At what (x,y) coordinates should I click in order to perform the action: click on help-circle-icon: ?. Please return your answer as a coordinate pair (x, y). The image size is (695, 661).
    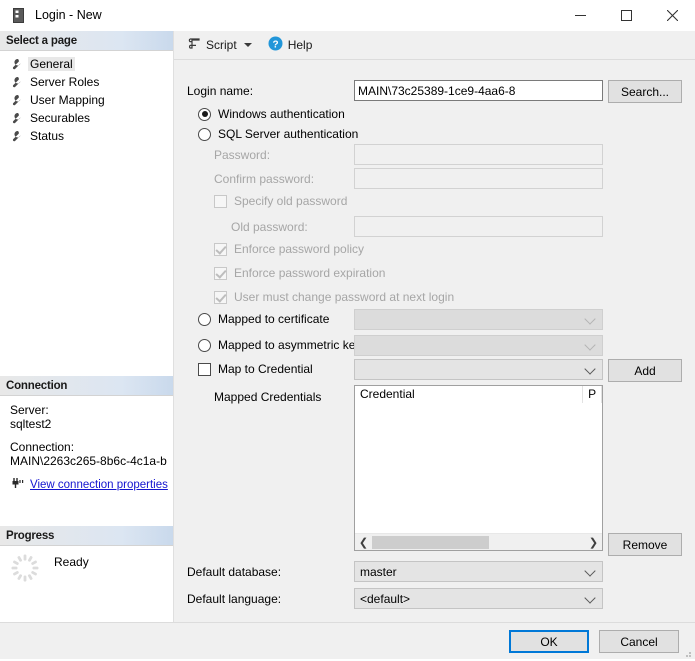
    Looking at the image, I should click on (275, 45).